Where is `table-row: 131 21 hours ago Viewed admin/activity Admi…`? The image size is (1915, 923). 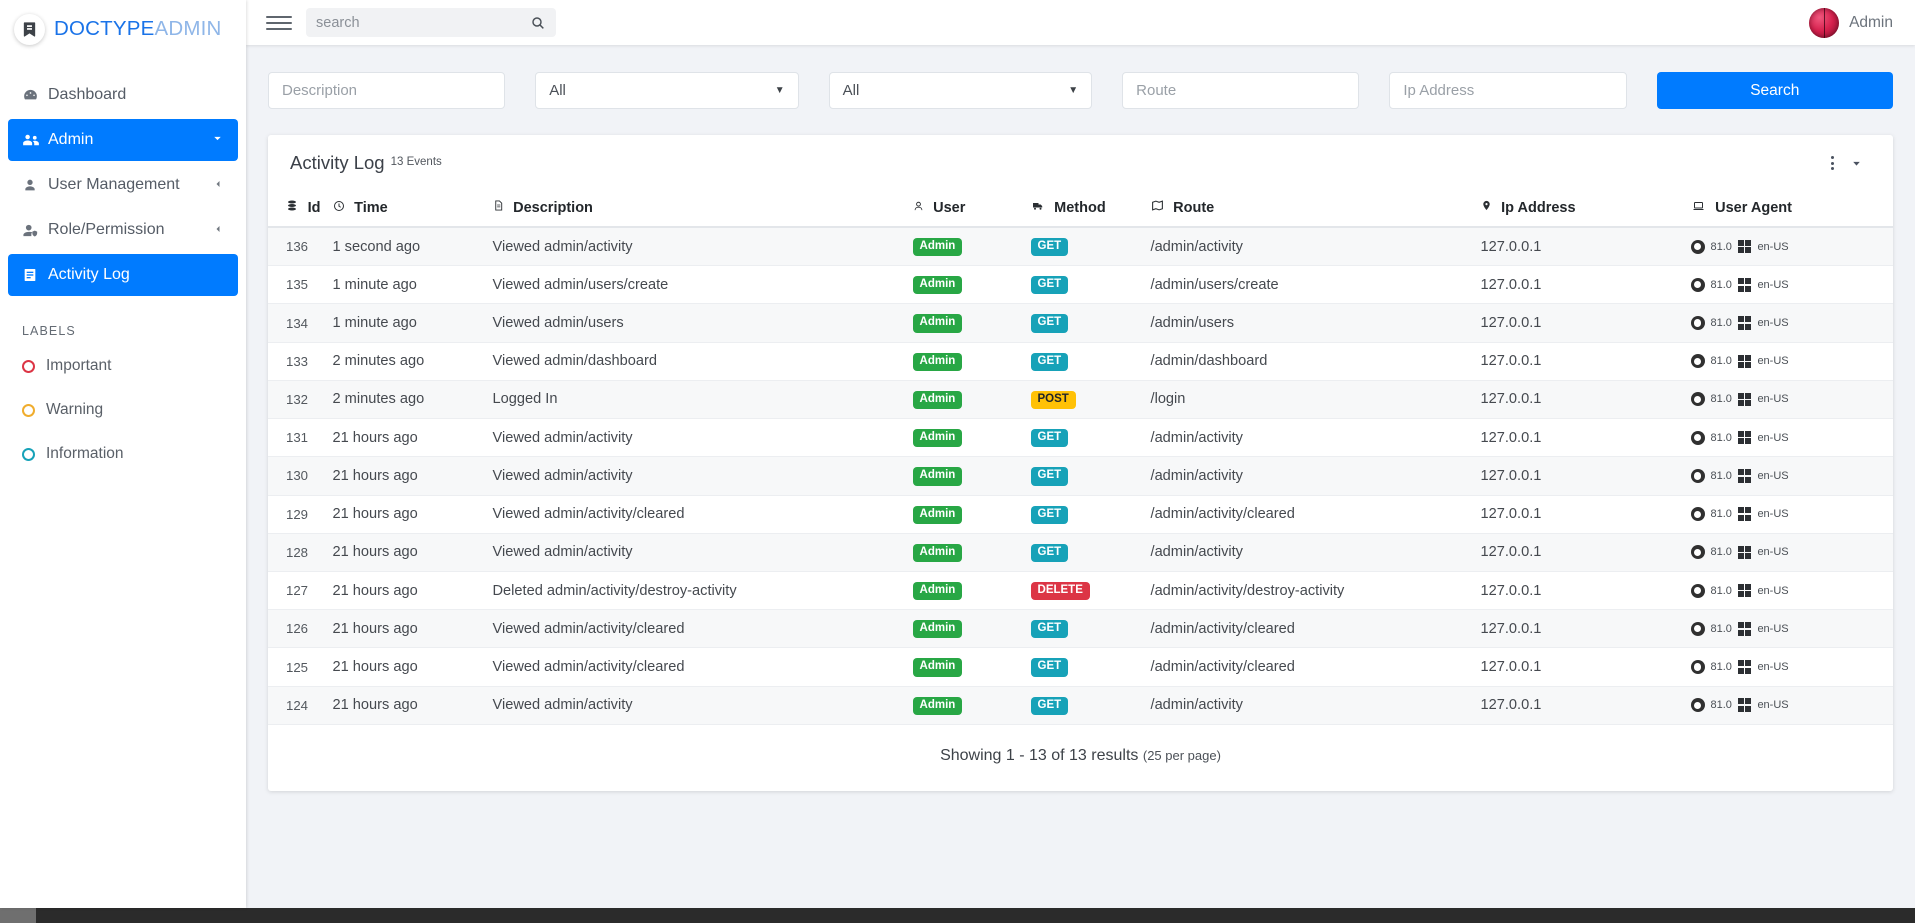
table-row: 131 21 hours ago Viewed admin/activity Admi… is located at coordinates (1080, 438).